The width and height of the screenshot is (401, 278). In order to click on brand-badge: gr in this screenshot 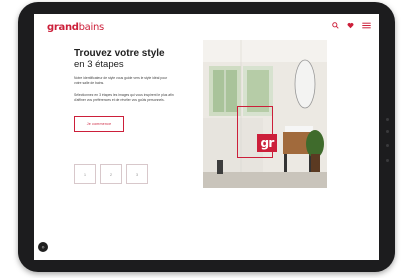, I will do `click(267, 143)`.